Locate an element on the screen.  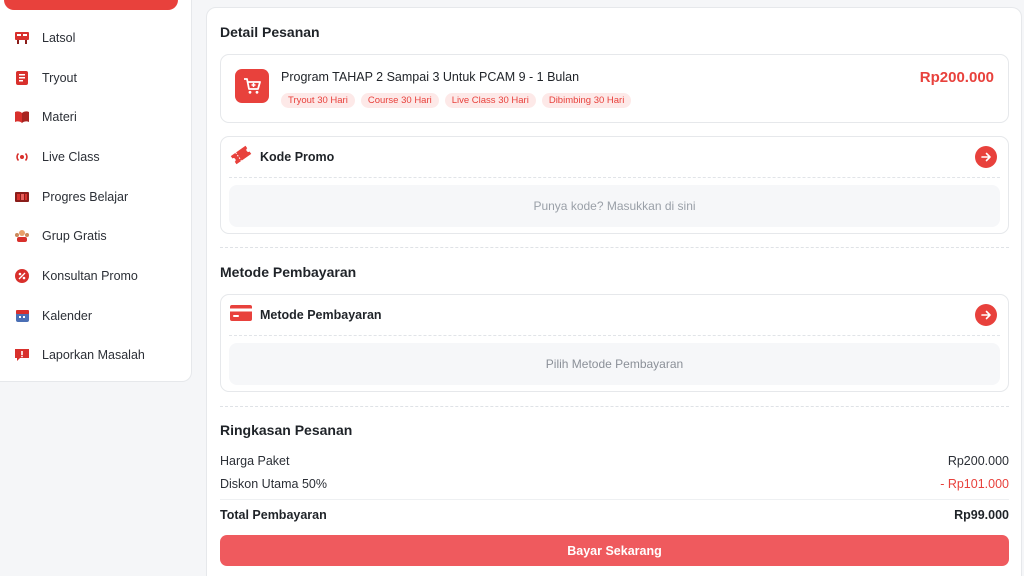
summary-package-row: Harga Paket Rp200.000 is located at coordinates (614, 461).